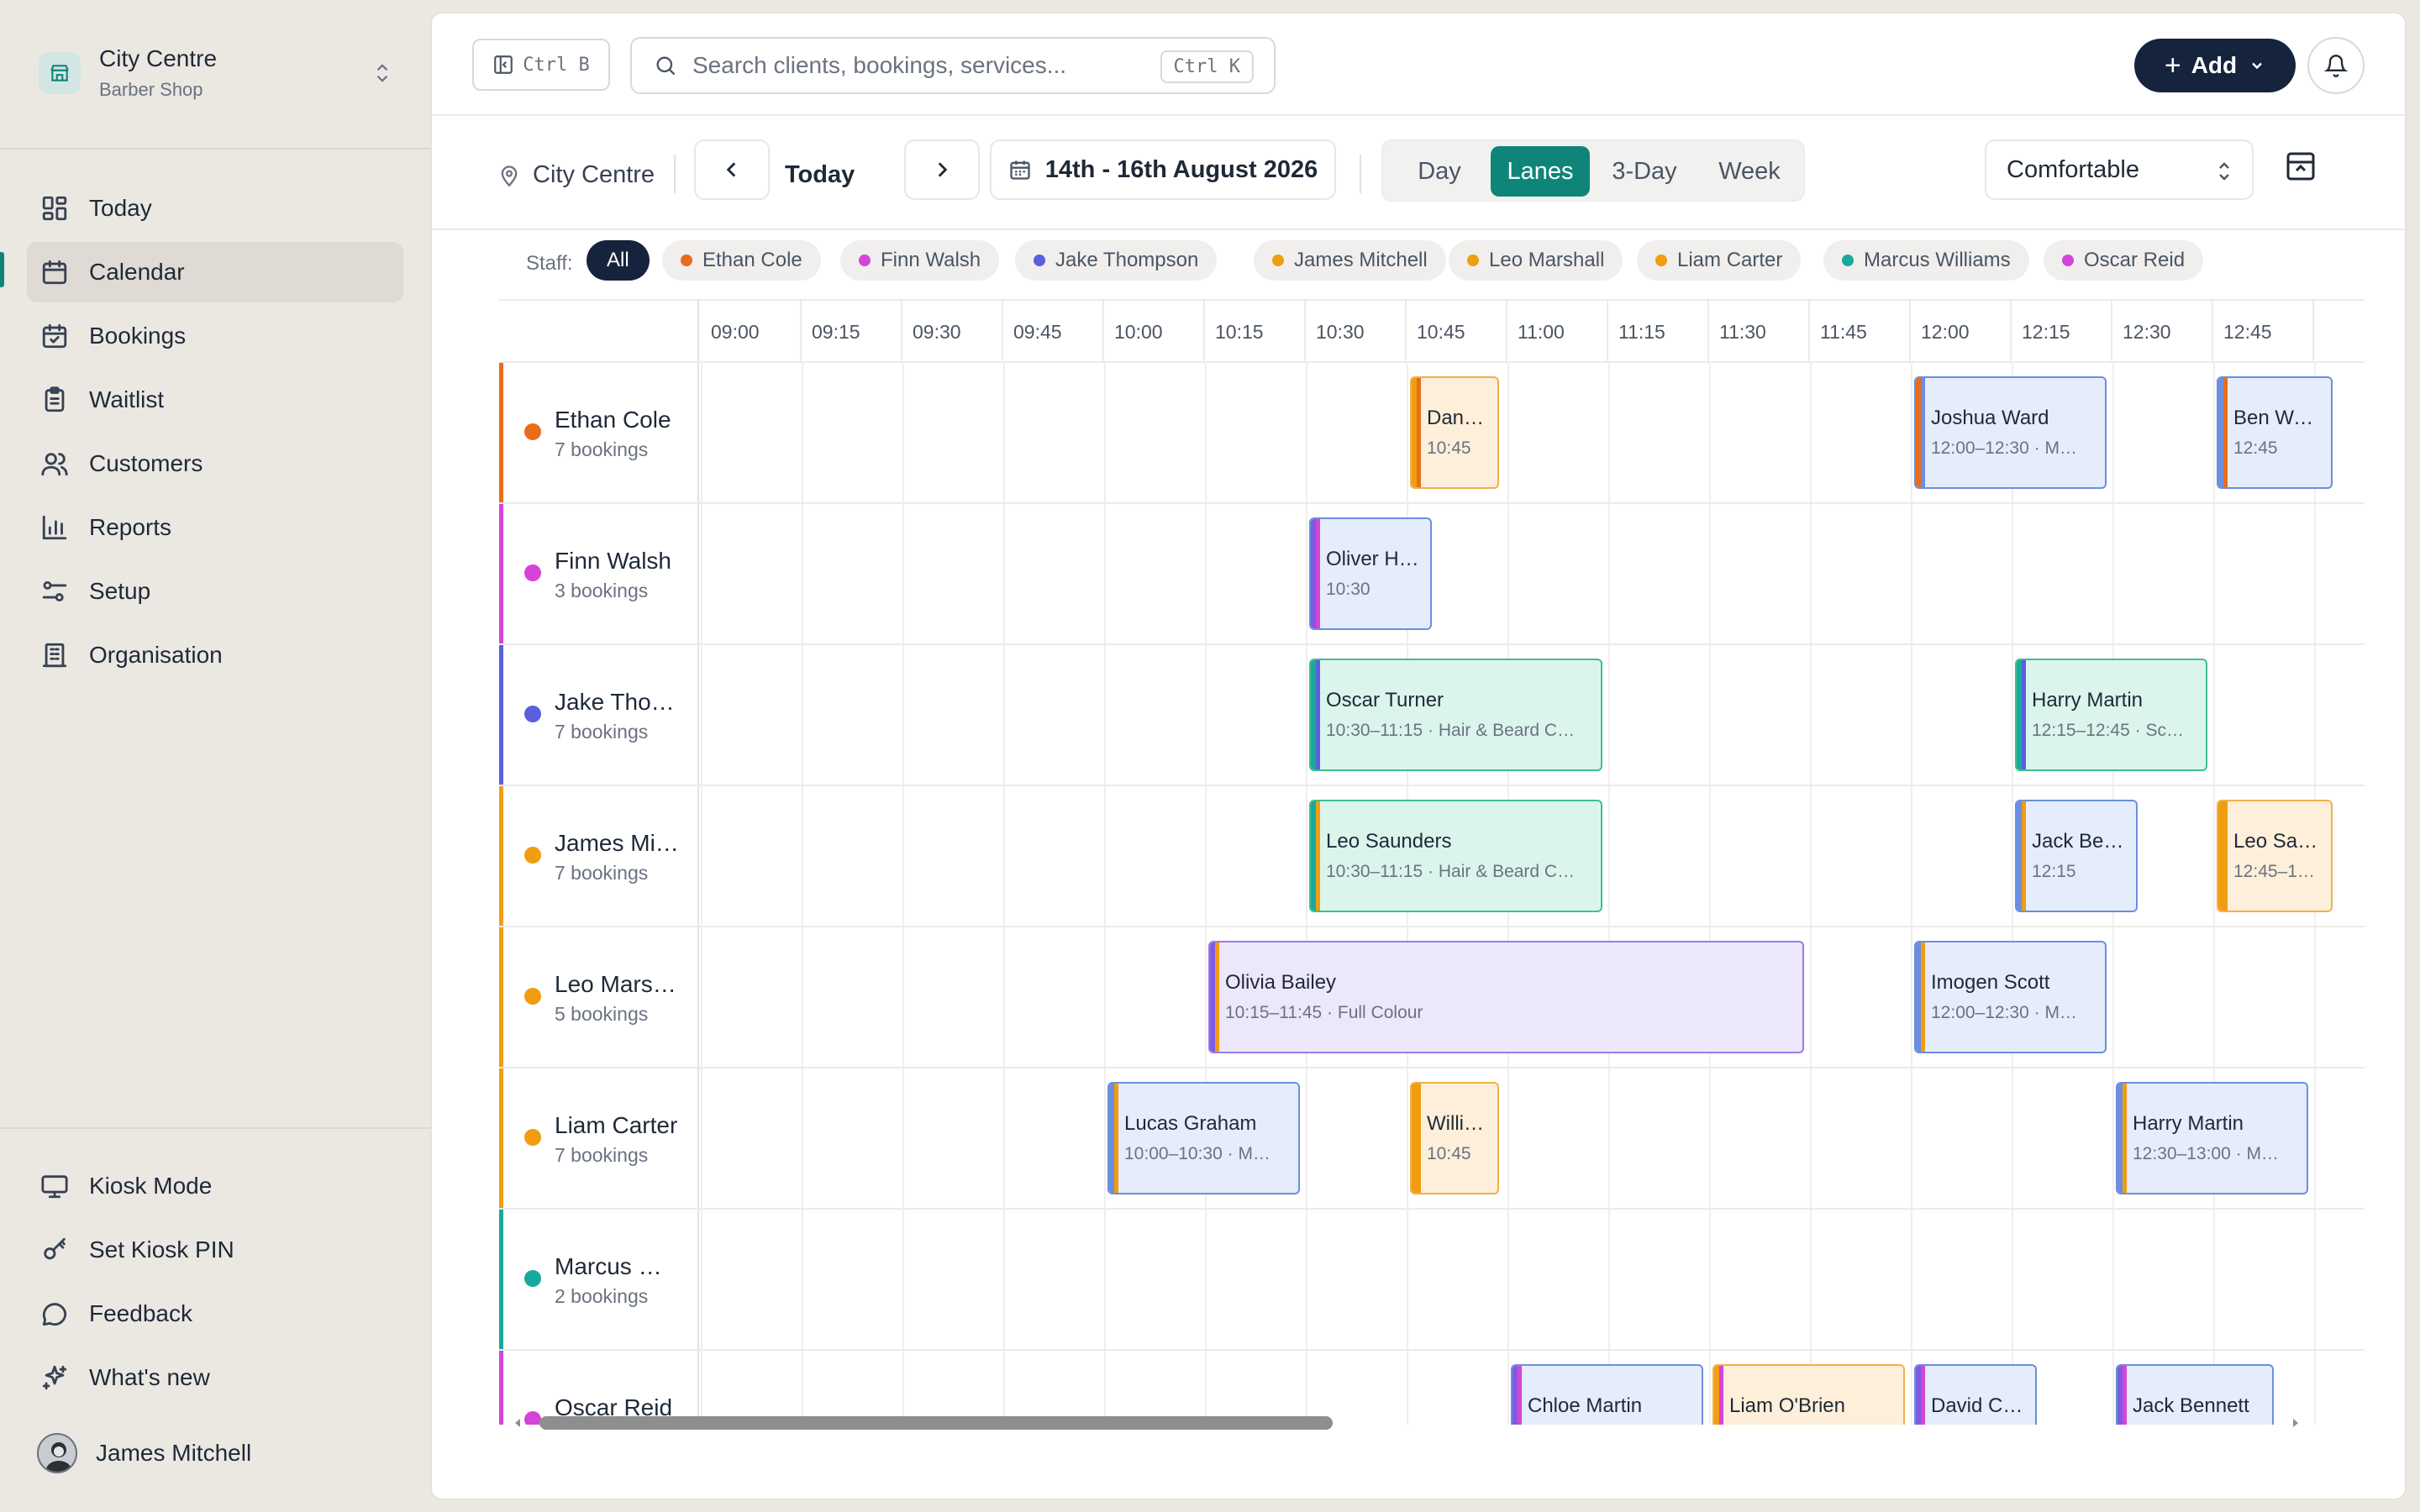 This screenshot has height=1512, width=2420. I want to click on prev-button, so click(732, 169).